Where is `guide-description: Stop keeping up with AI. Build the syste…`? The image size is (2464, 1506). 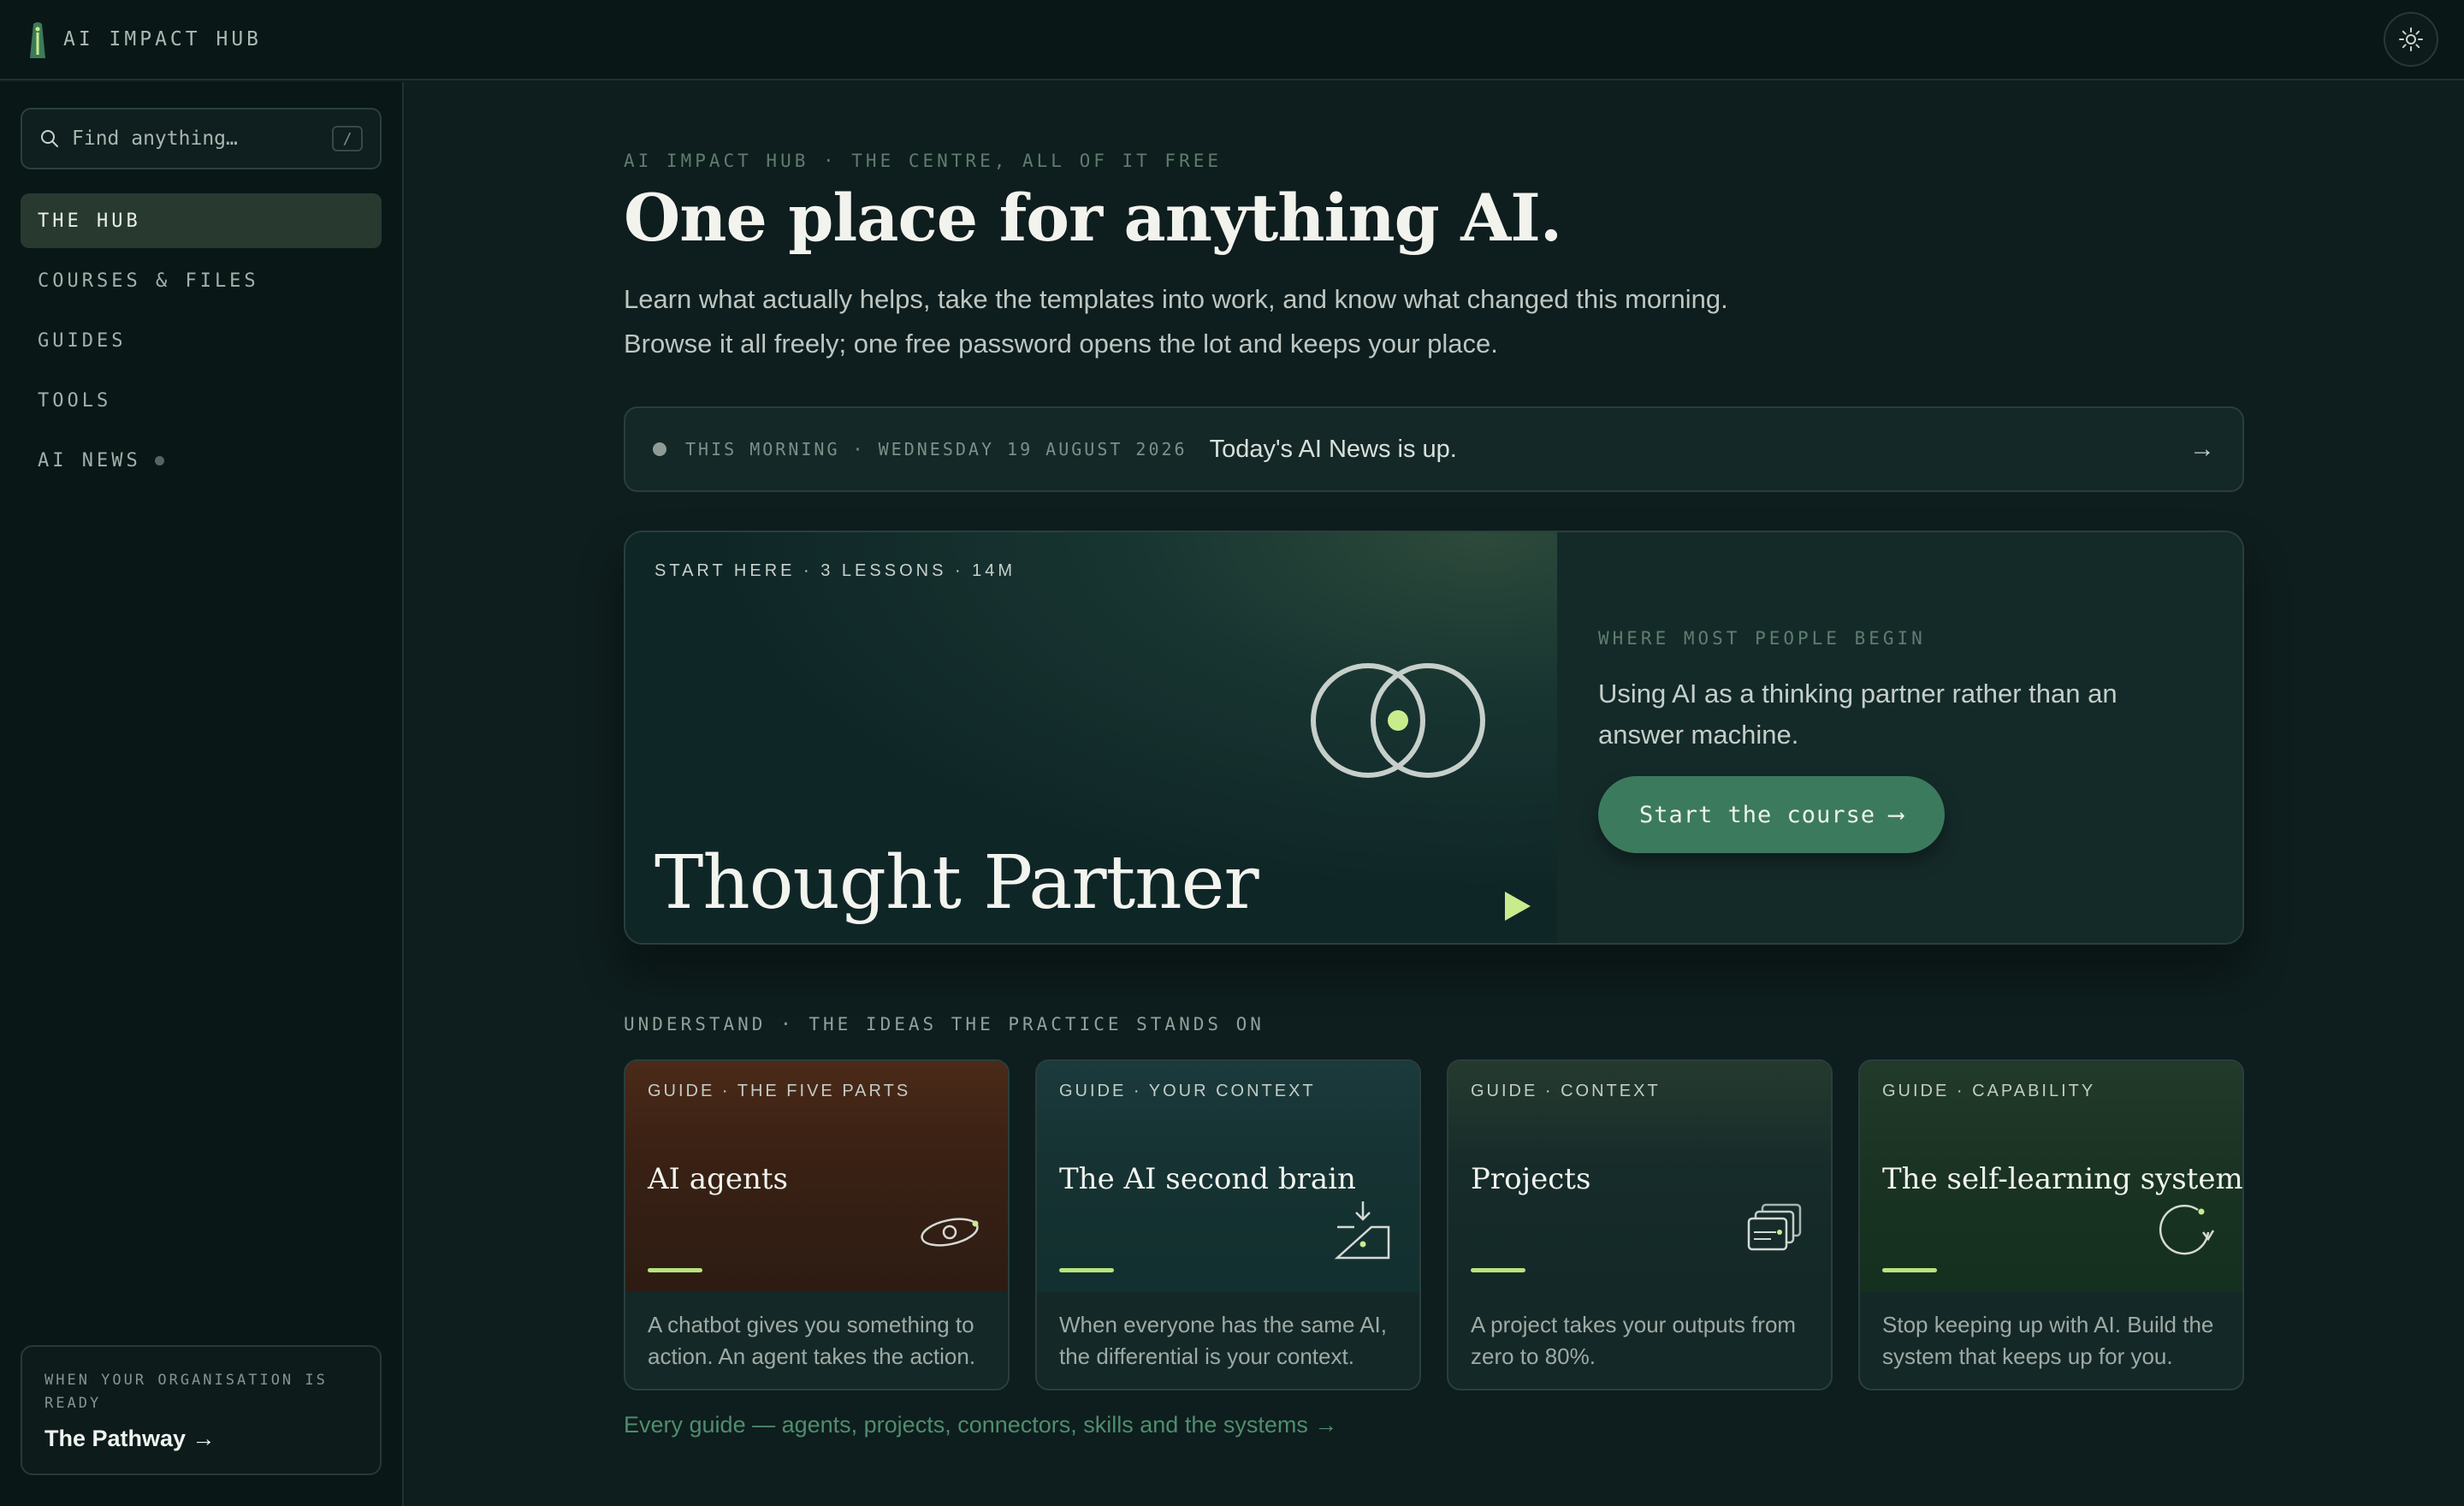
guide-description: Stop keeping up with AI. Build the syste… is located at coordinates (2048, 1340).